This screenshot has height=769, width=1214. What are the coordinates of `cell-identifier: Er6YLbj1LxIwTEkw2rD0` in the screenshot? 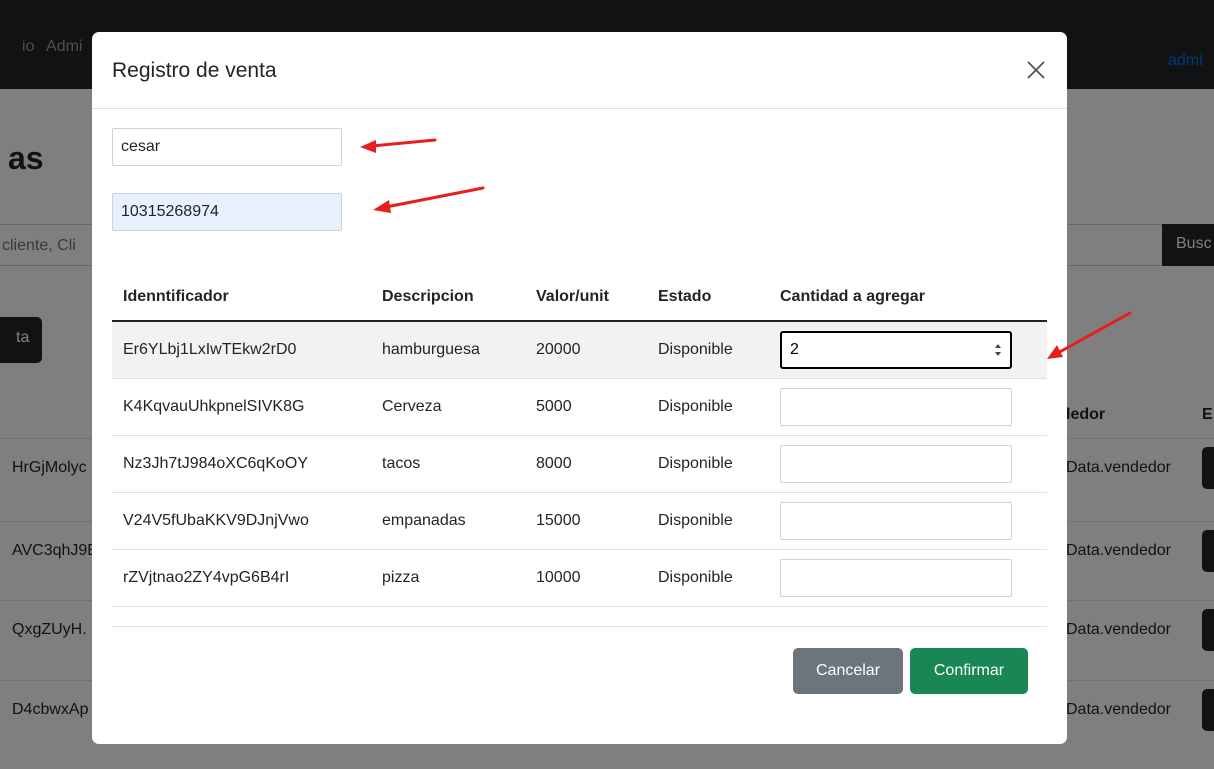 It's located at (241, 350).